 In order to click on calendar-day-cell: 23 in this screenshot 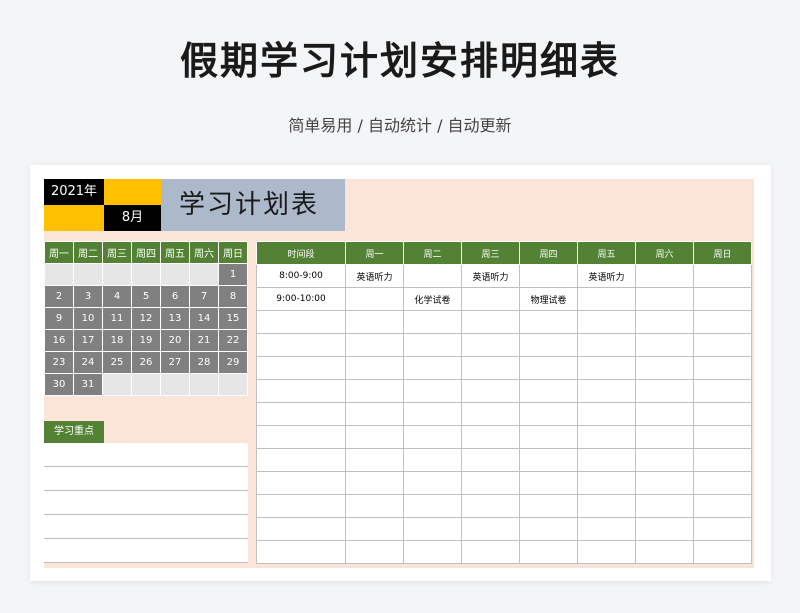, I will do `click(59, 362)`.